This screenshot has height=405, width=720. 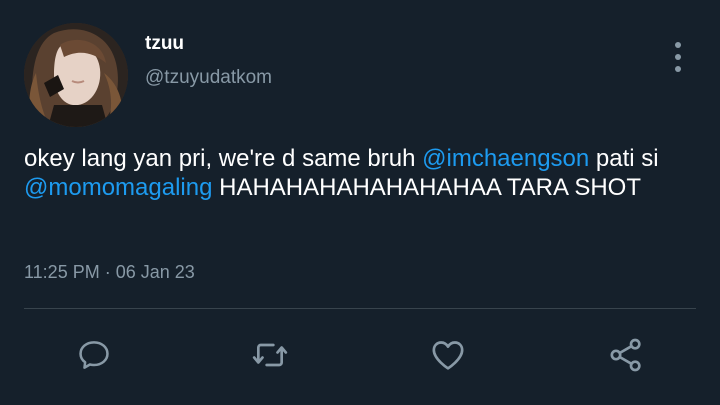 I want to click on mention-link: @momomagaling, so click(x=118, y=187).